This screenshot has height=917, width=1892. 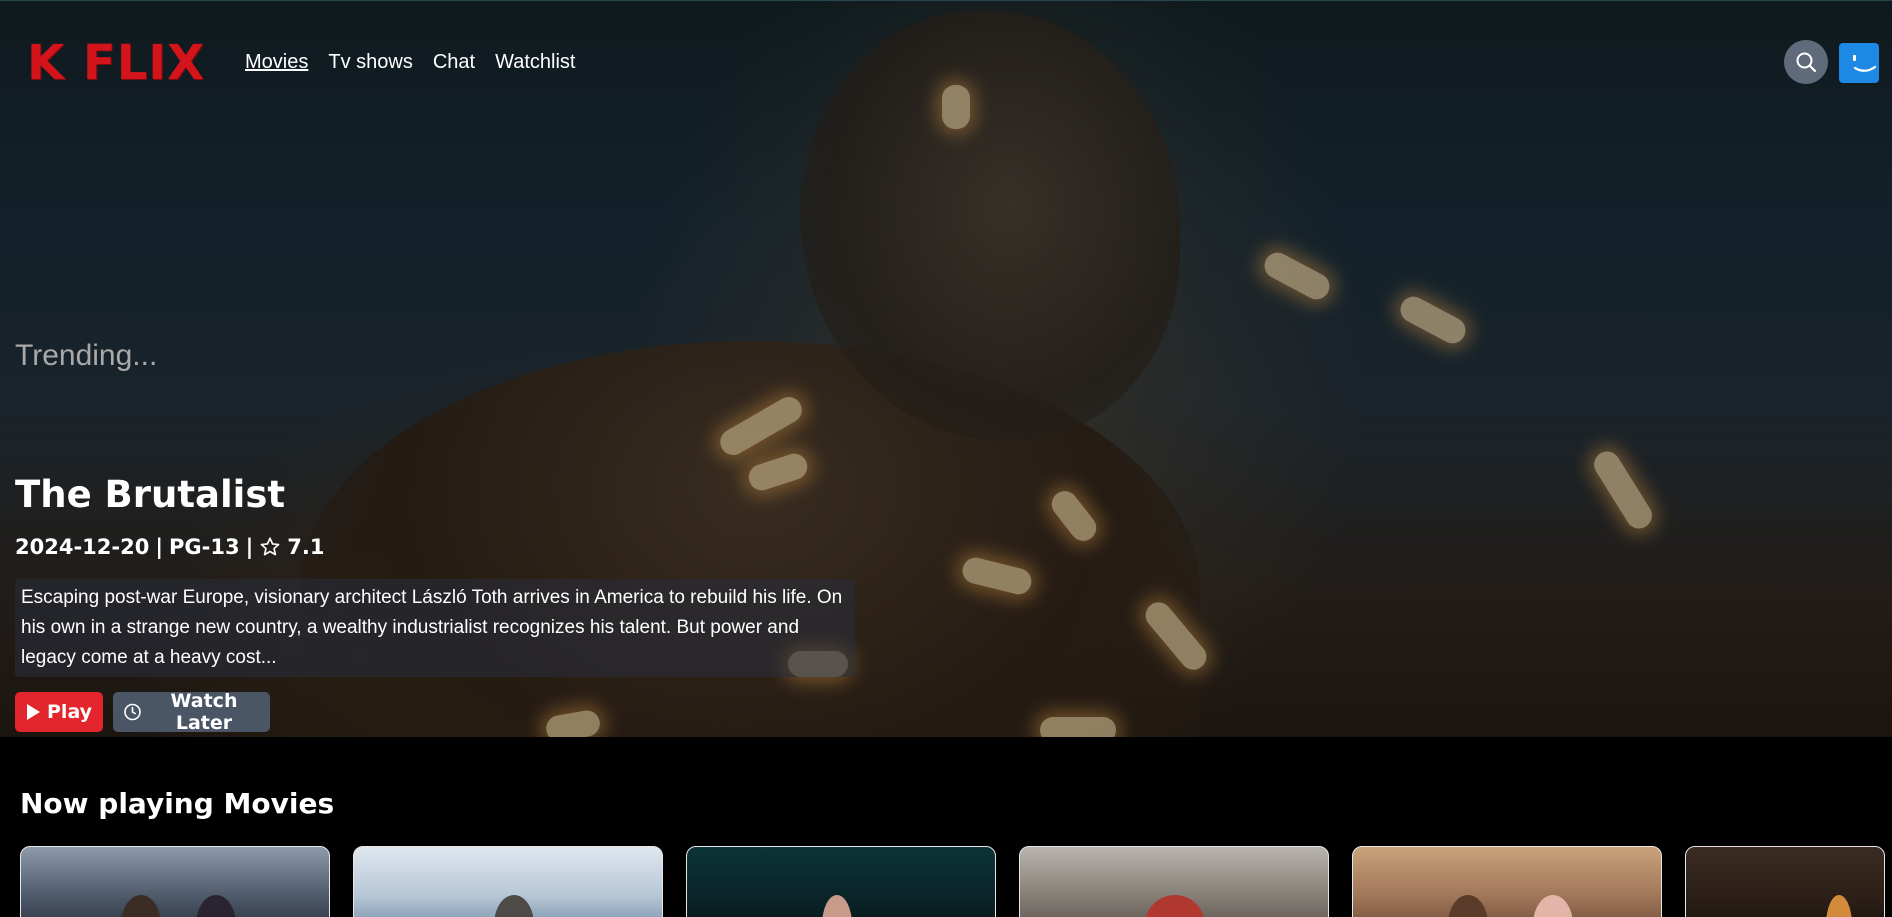 I want to click on user-avatar, so click(x=1859, y=63).